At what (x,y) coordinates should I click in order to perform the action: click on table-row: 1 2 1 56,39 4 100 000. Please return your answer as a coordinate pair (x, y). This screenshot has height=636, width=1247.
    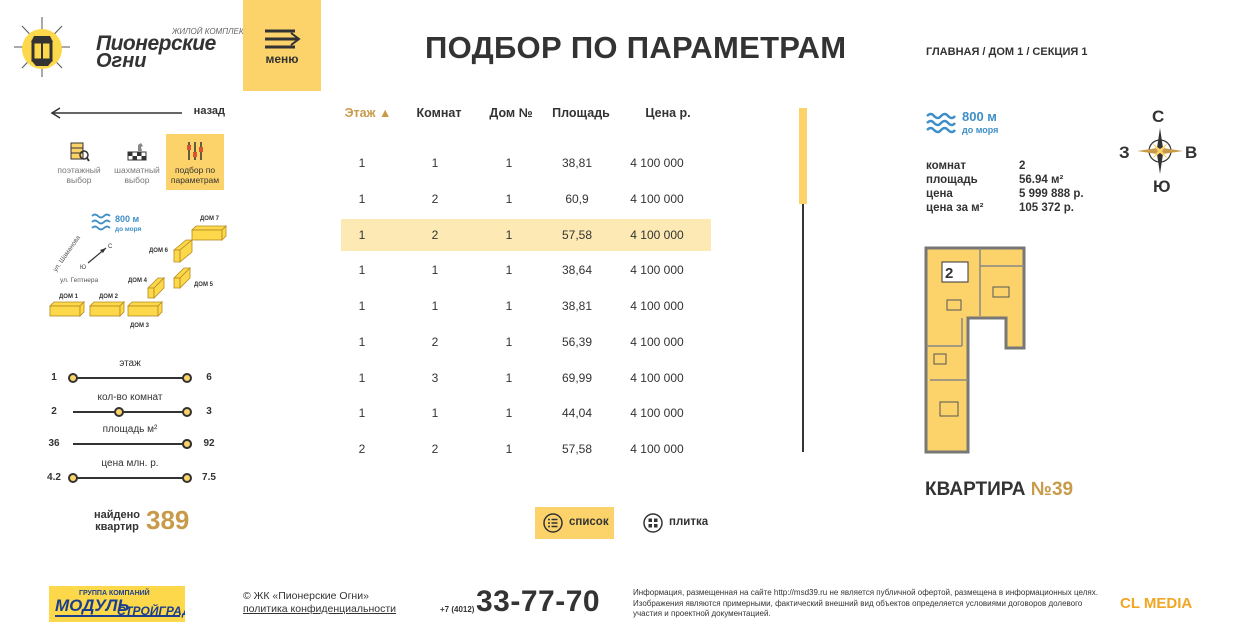
    Looking at the image, I should click on (526, 342).